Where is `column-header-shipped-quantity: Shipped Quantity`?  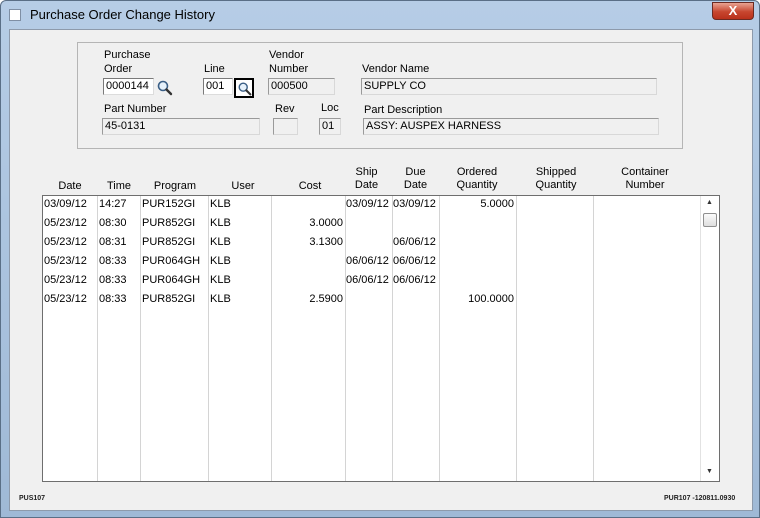 column-header-shipped-quantity: Shipped Quantity is located at coordinates (556, 179).